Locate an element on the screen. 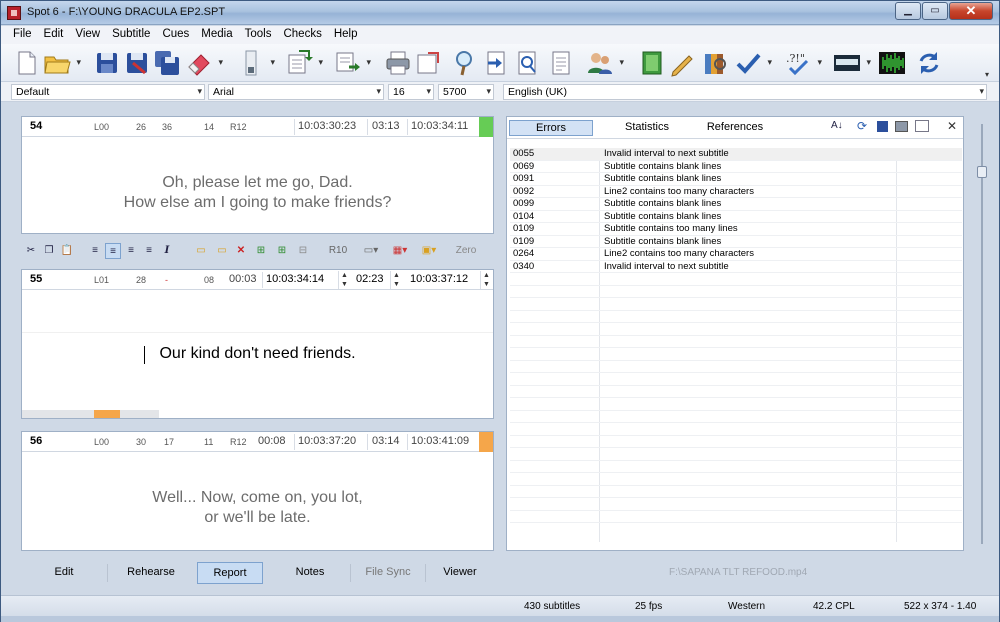  split-icon: ⊟ is located at coordinates (303, 251).